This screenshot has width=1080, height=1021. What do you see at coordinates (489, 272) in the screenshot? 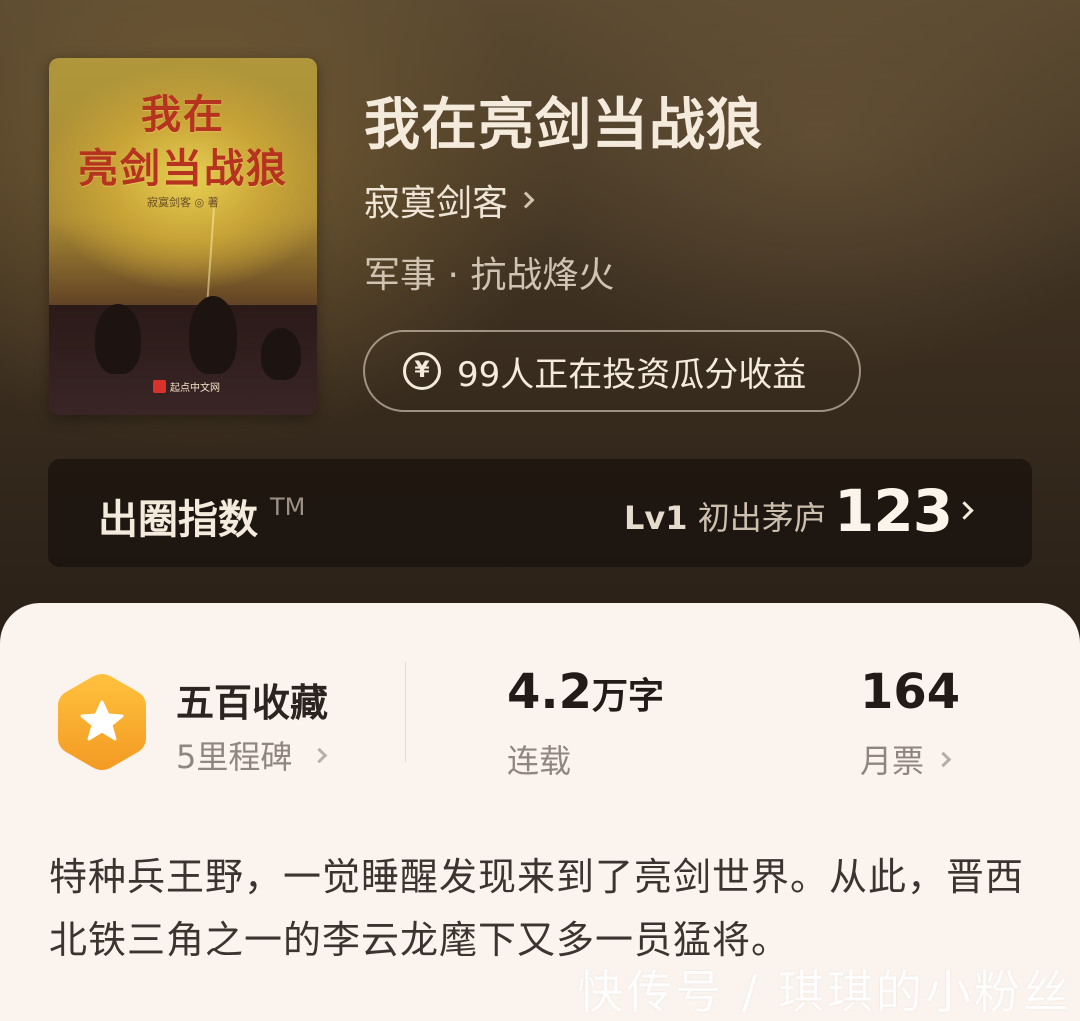
I see `book-genre: 军事 · 抗战烽火` at bounding box center [489, 272].